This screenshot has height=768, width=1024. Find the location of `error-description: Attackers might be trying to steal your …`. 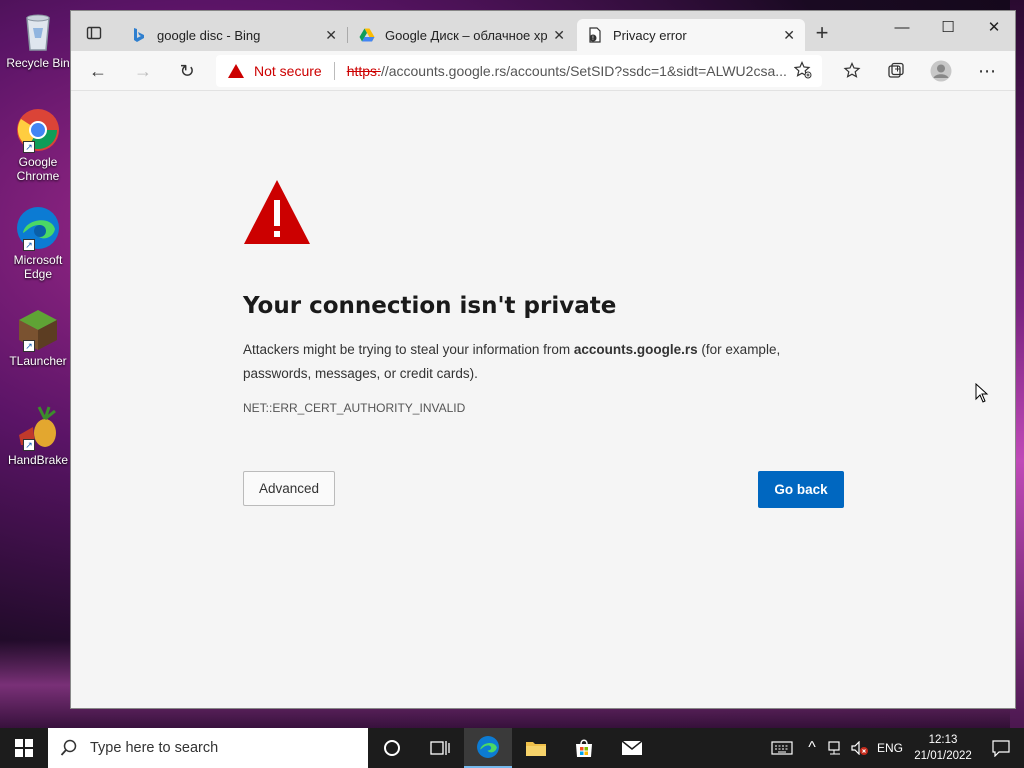

error-description: Attackers might be trying to steal your … is located at coordinates (543, 362).